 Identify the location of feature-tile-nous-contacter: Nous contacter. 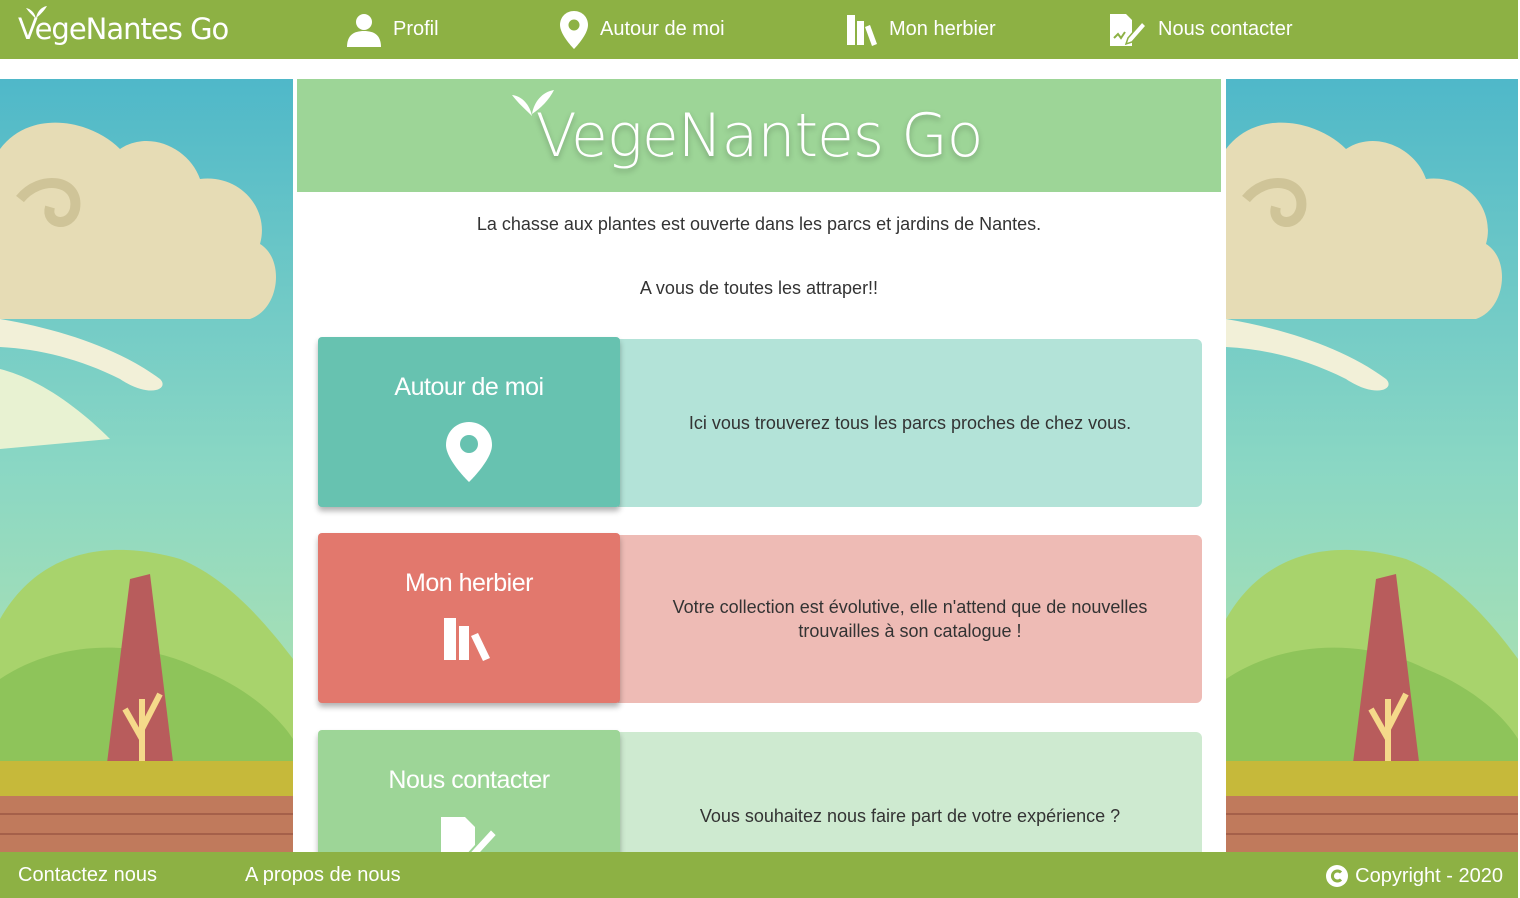
(469, 791).